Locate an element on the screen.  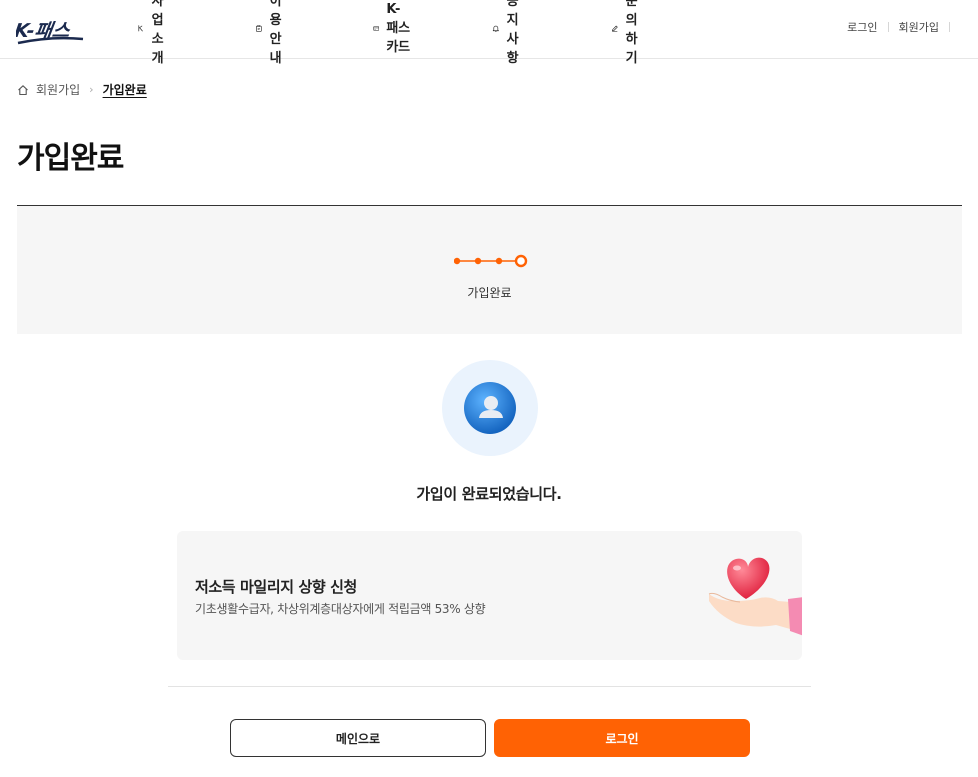
nav-label: 사업소개 is located at coordinates (157, 33).